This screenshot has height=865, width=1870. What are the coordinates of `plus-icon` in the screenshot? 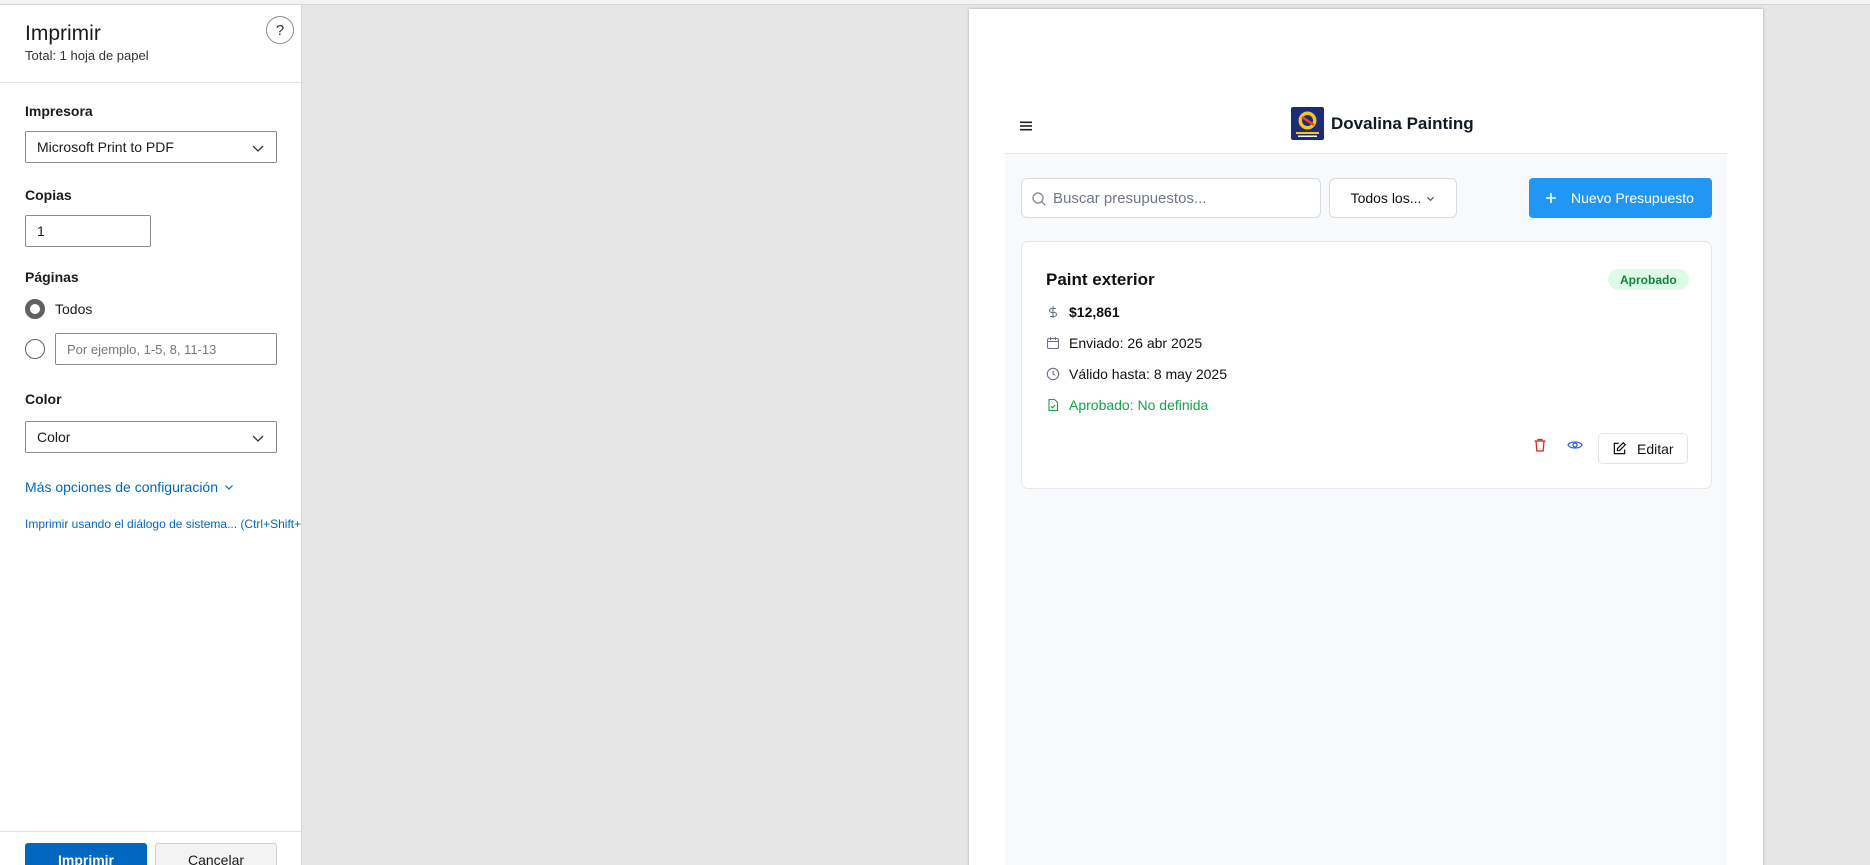 It's located at (1551, 198).